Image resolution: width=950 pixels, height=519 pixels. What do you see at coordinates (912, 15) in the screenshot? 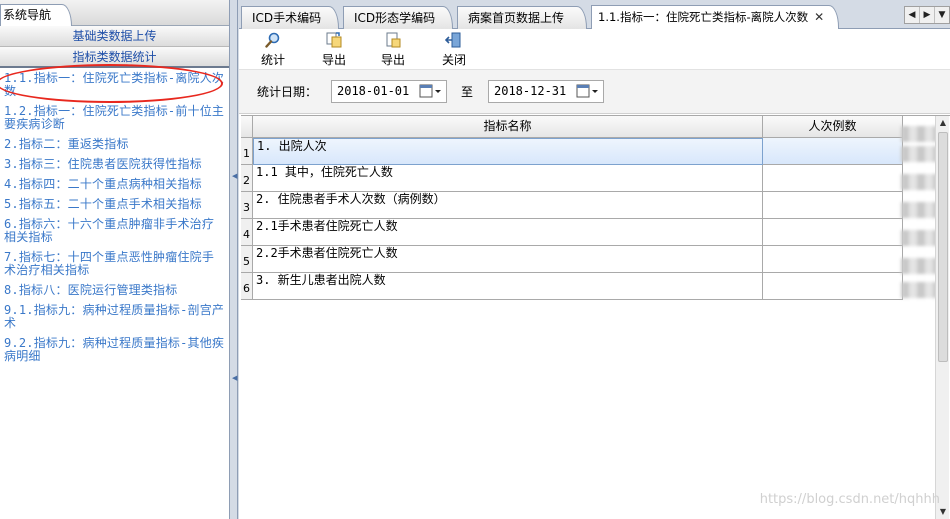
I see `scroll-left-icon: ◀` at bounding box center [912, 15].